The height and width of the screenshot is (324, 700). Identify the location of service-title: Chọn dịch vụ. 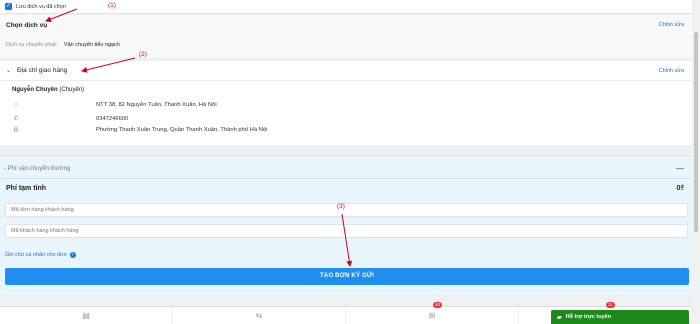
(27, 25).